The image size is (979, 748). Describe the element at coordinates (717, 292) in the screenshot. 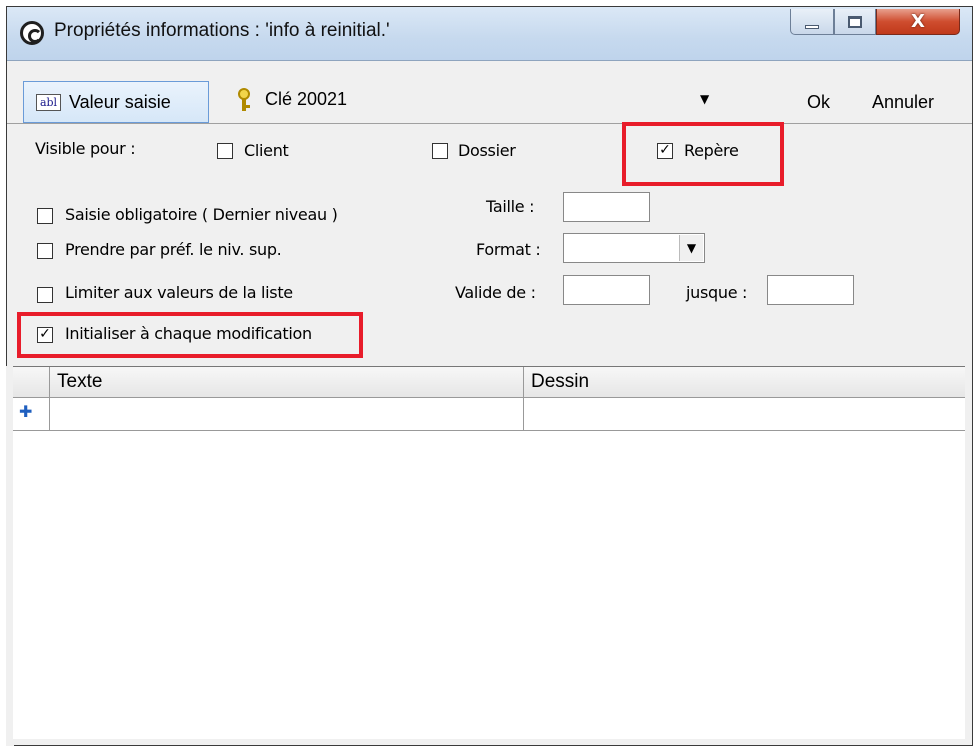

I see `jusque-label: jusque :` at that location.